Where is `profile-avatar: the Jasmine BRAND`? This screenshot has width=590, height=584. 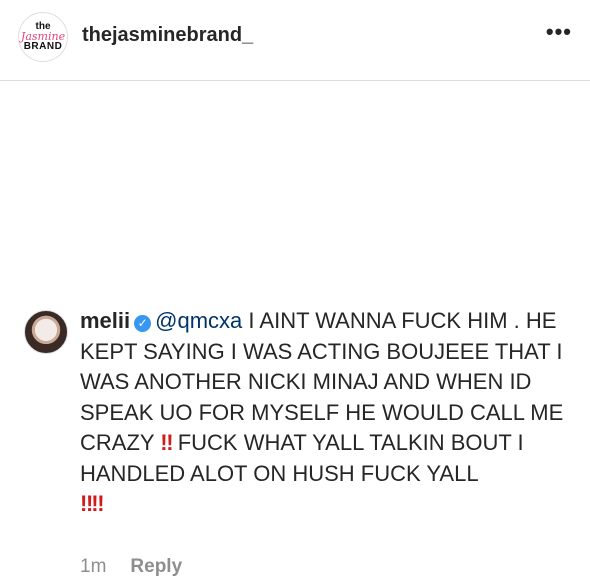
profile-avatar: the Jasmine BRAND is located at coordinates (43, 37).